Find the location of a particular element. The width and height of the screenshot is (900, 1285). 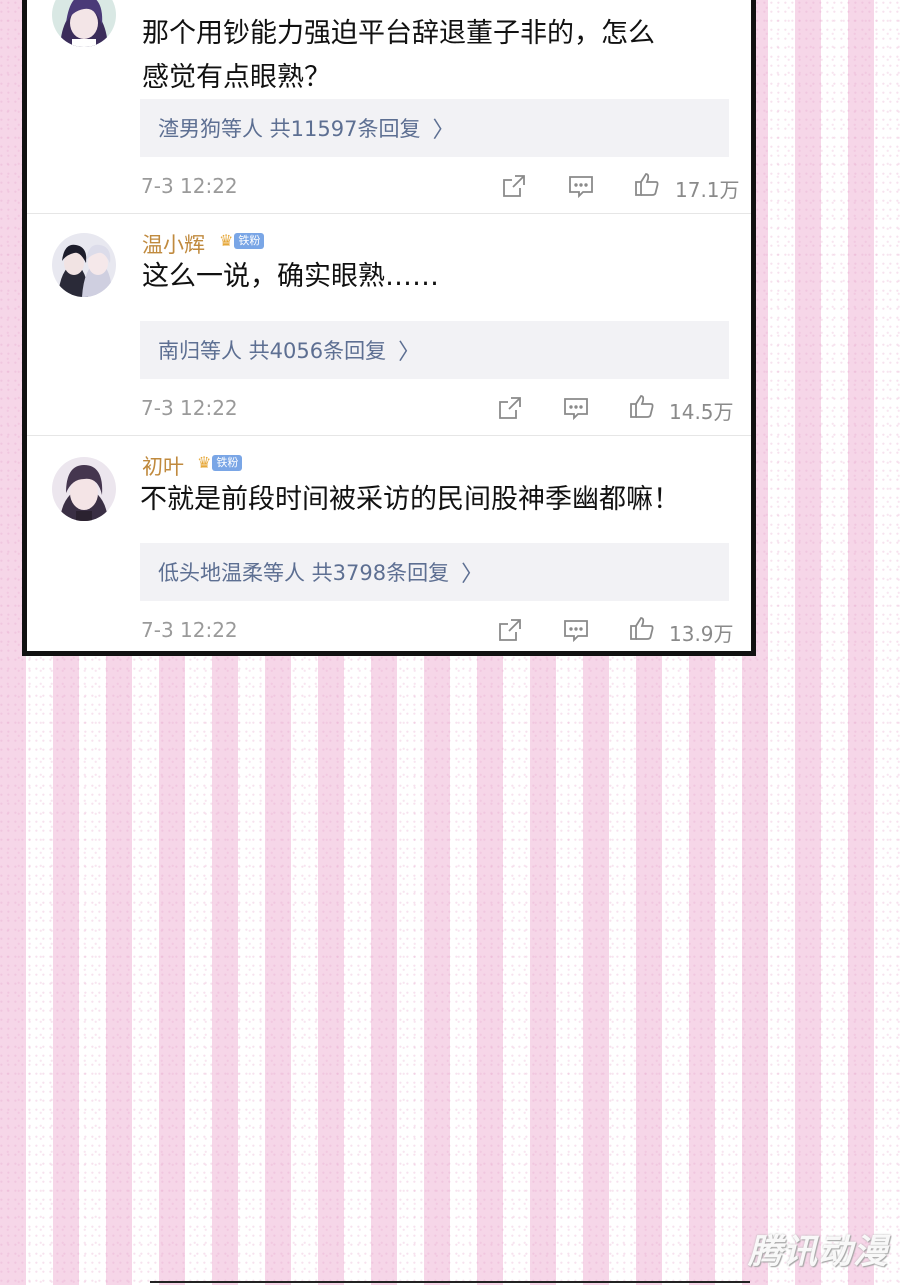

like-count: 17.1万 is located at coordinates (707, 190).